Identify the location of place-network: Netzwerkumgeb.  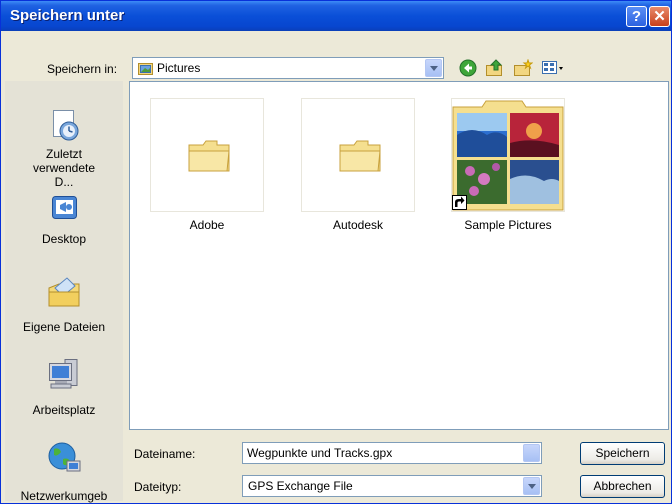
(64, 471).